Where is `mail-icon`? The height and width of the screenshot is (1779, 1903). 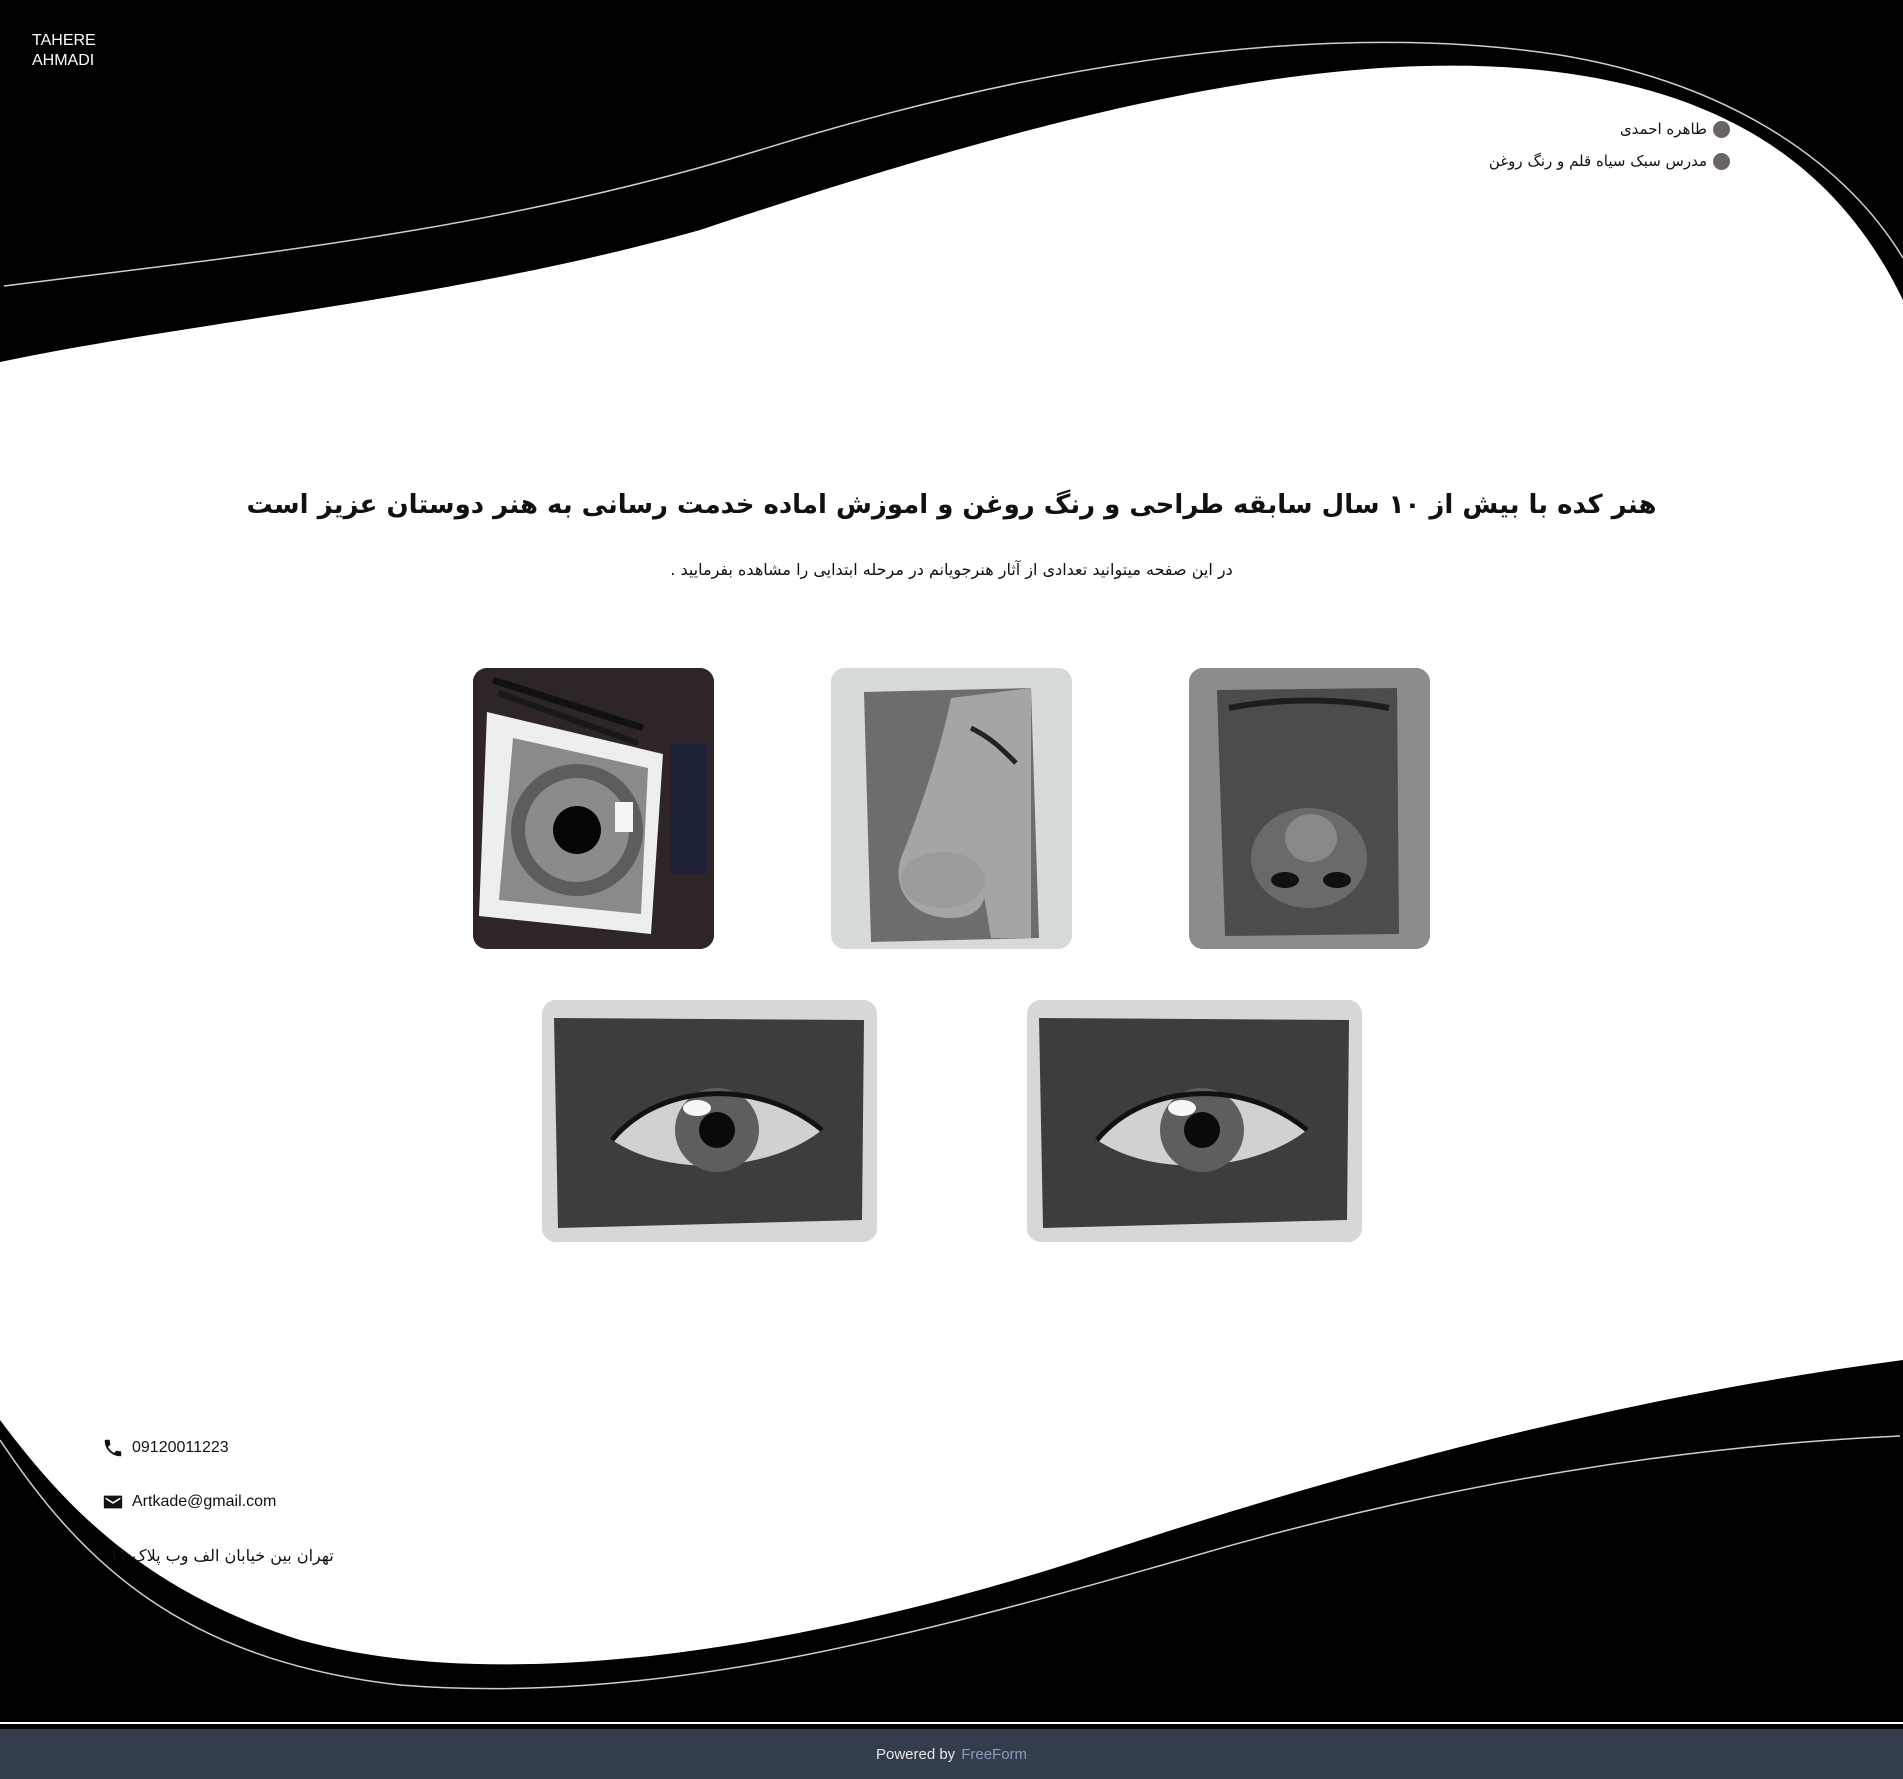
mail-icon is located at coordinates (113, 1502).